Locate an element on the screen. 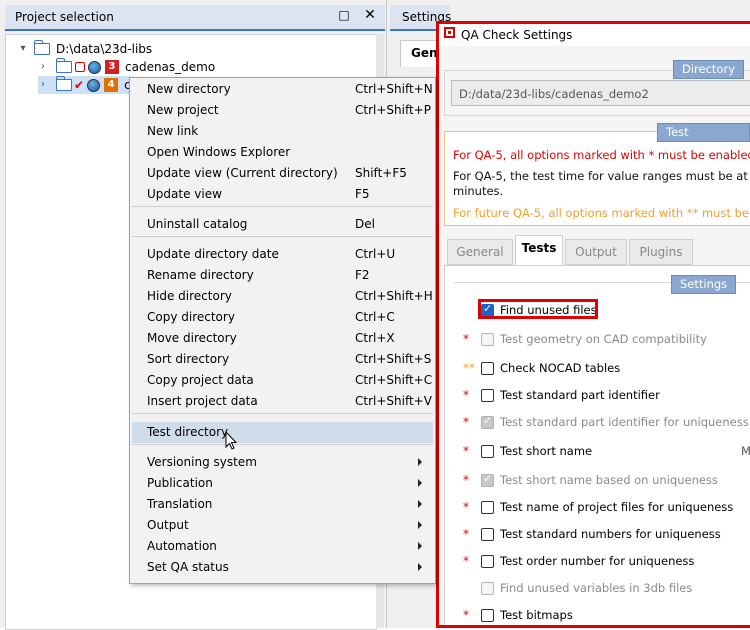  tab-plugins: Plugins is located at coordinates (661, 252).